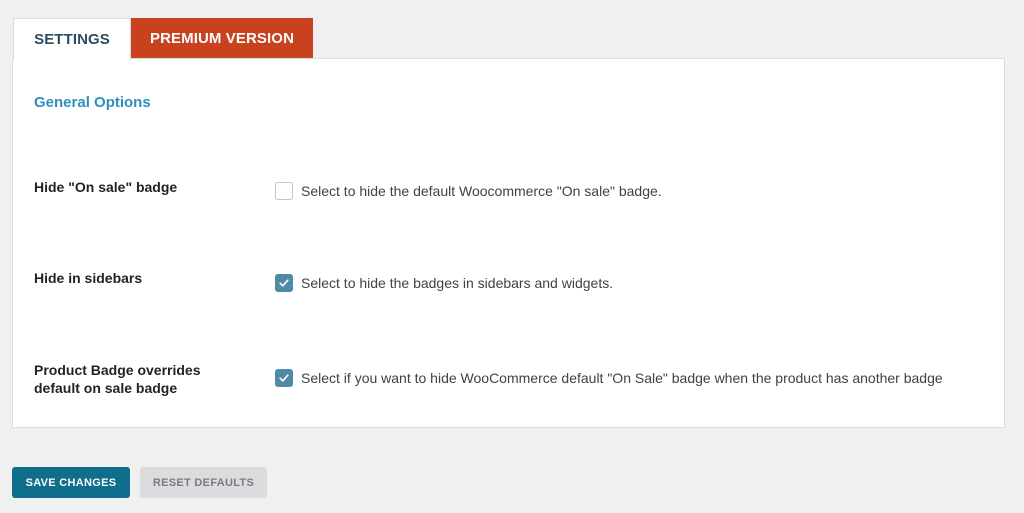 This screenshot has width=1024, height=513. I want to click on hide-in-sidebars-checkbox, so click(284, 283).